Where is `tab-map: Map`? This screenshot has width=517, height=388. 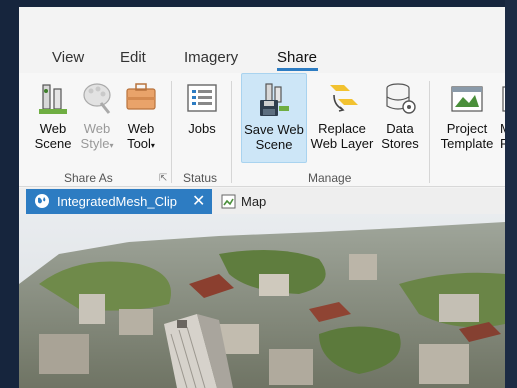
tab-map: Map is located at coordinates (245, 201).